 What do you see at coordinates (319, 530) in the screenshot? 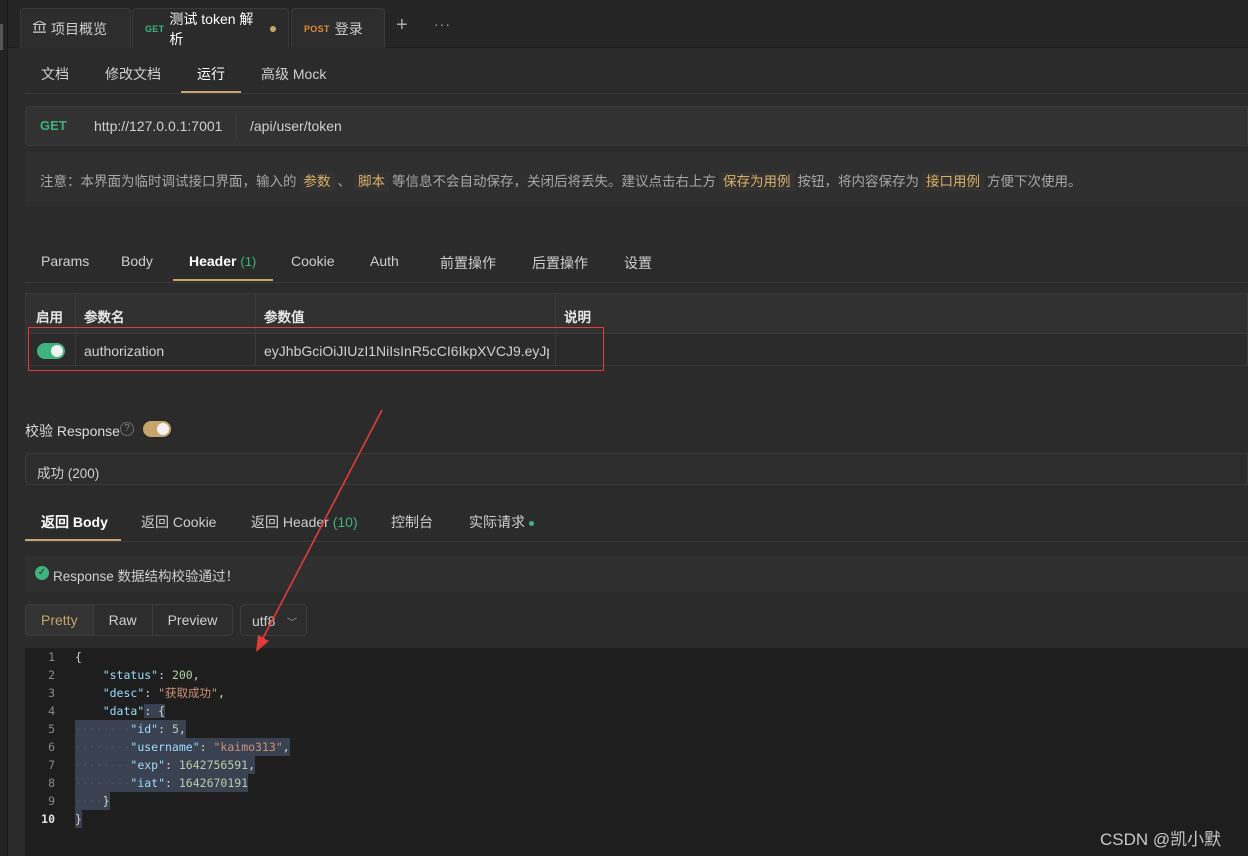
I see `annotation-arrow` at bounding box center [319, 530].